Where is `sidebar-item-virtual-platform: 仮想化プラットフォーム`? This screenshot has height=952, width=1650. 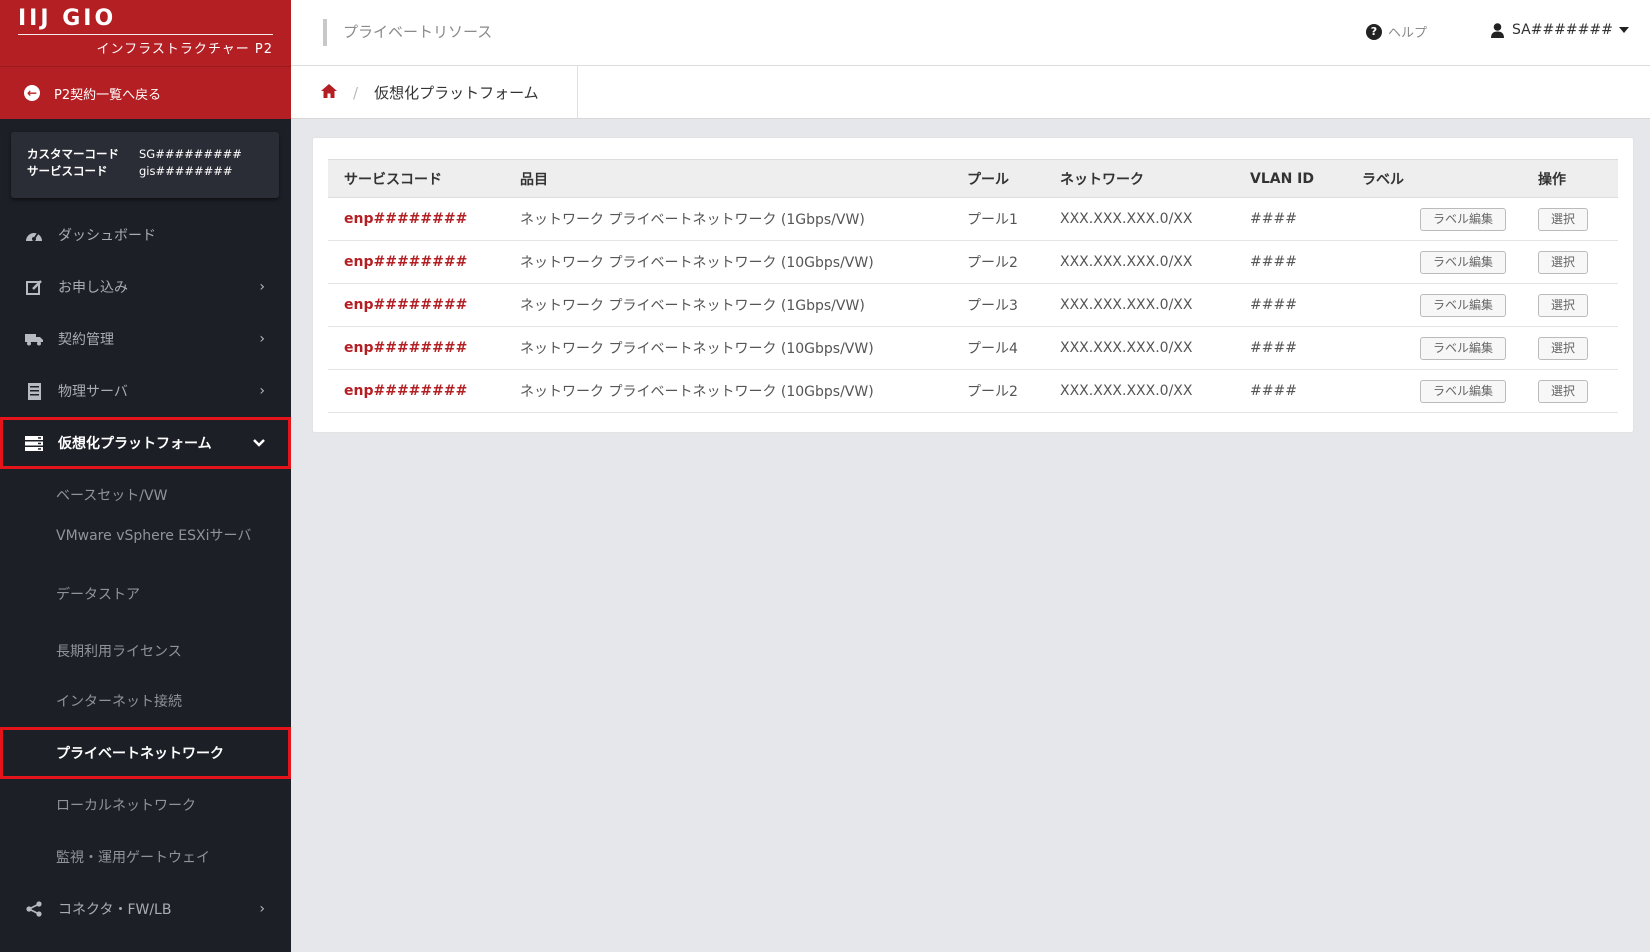 sidebar-item-virtual-platform: 仮想化プラットフォーム is located at coordinates (145, 443).